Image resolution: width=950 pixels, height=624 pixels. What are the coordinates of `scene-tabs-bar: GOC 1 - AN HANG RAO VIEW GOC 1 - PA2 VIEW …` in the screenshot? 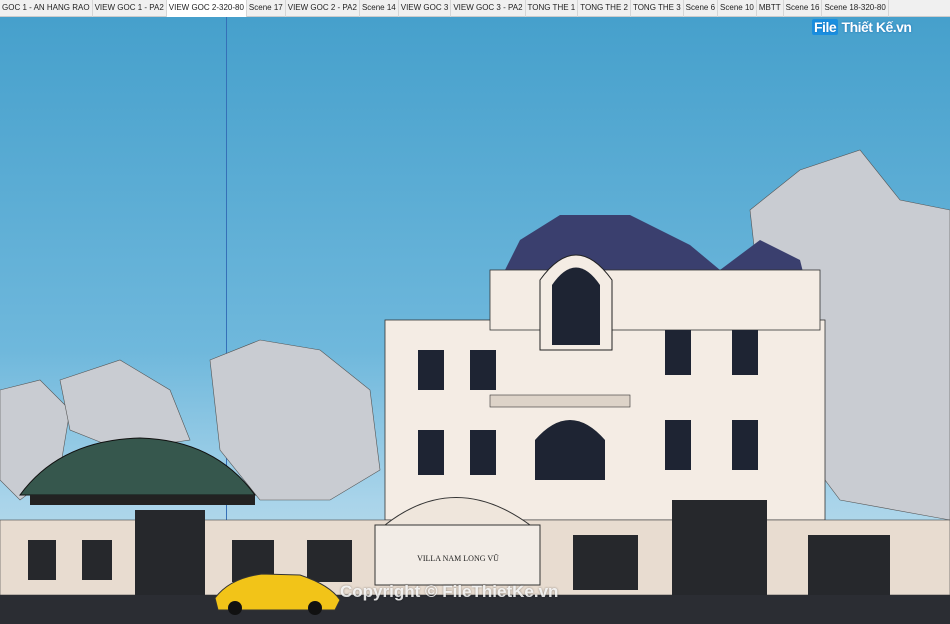 It's located at (475, 9).